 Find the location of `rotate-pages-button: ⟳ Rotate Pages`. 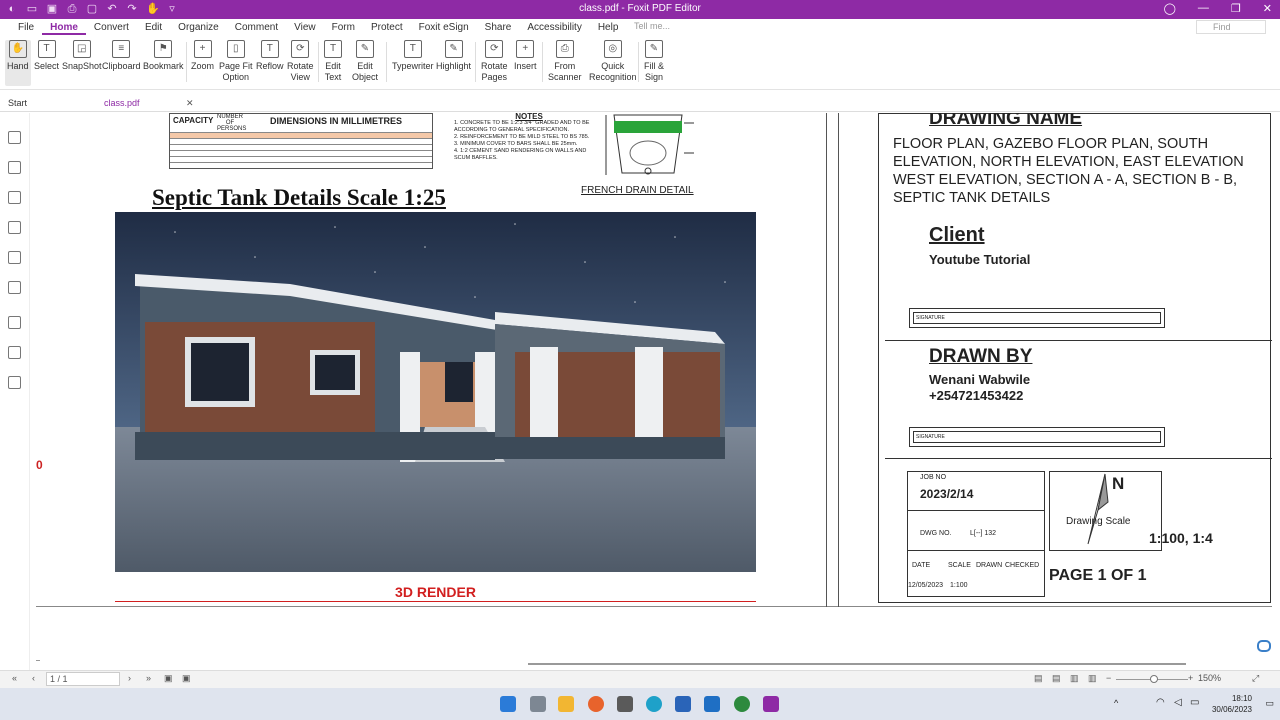

rotate-pages-button: ⟳ Rotate Pages is located at coordinates (494, 61).